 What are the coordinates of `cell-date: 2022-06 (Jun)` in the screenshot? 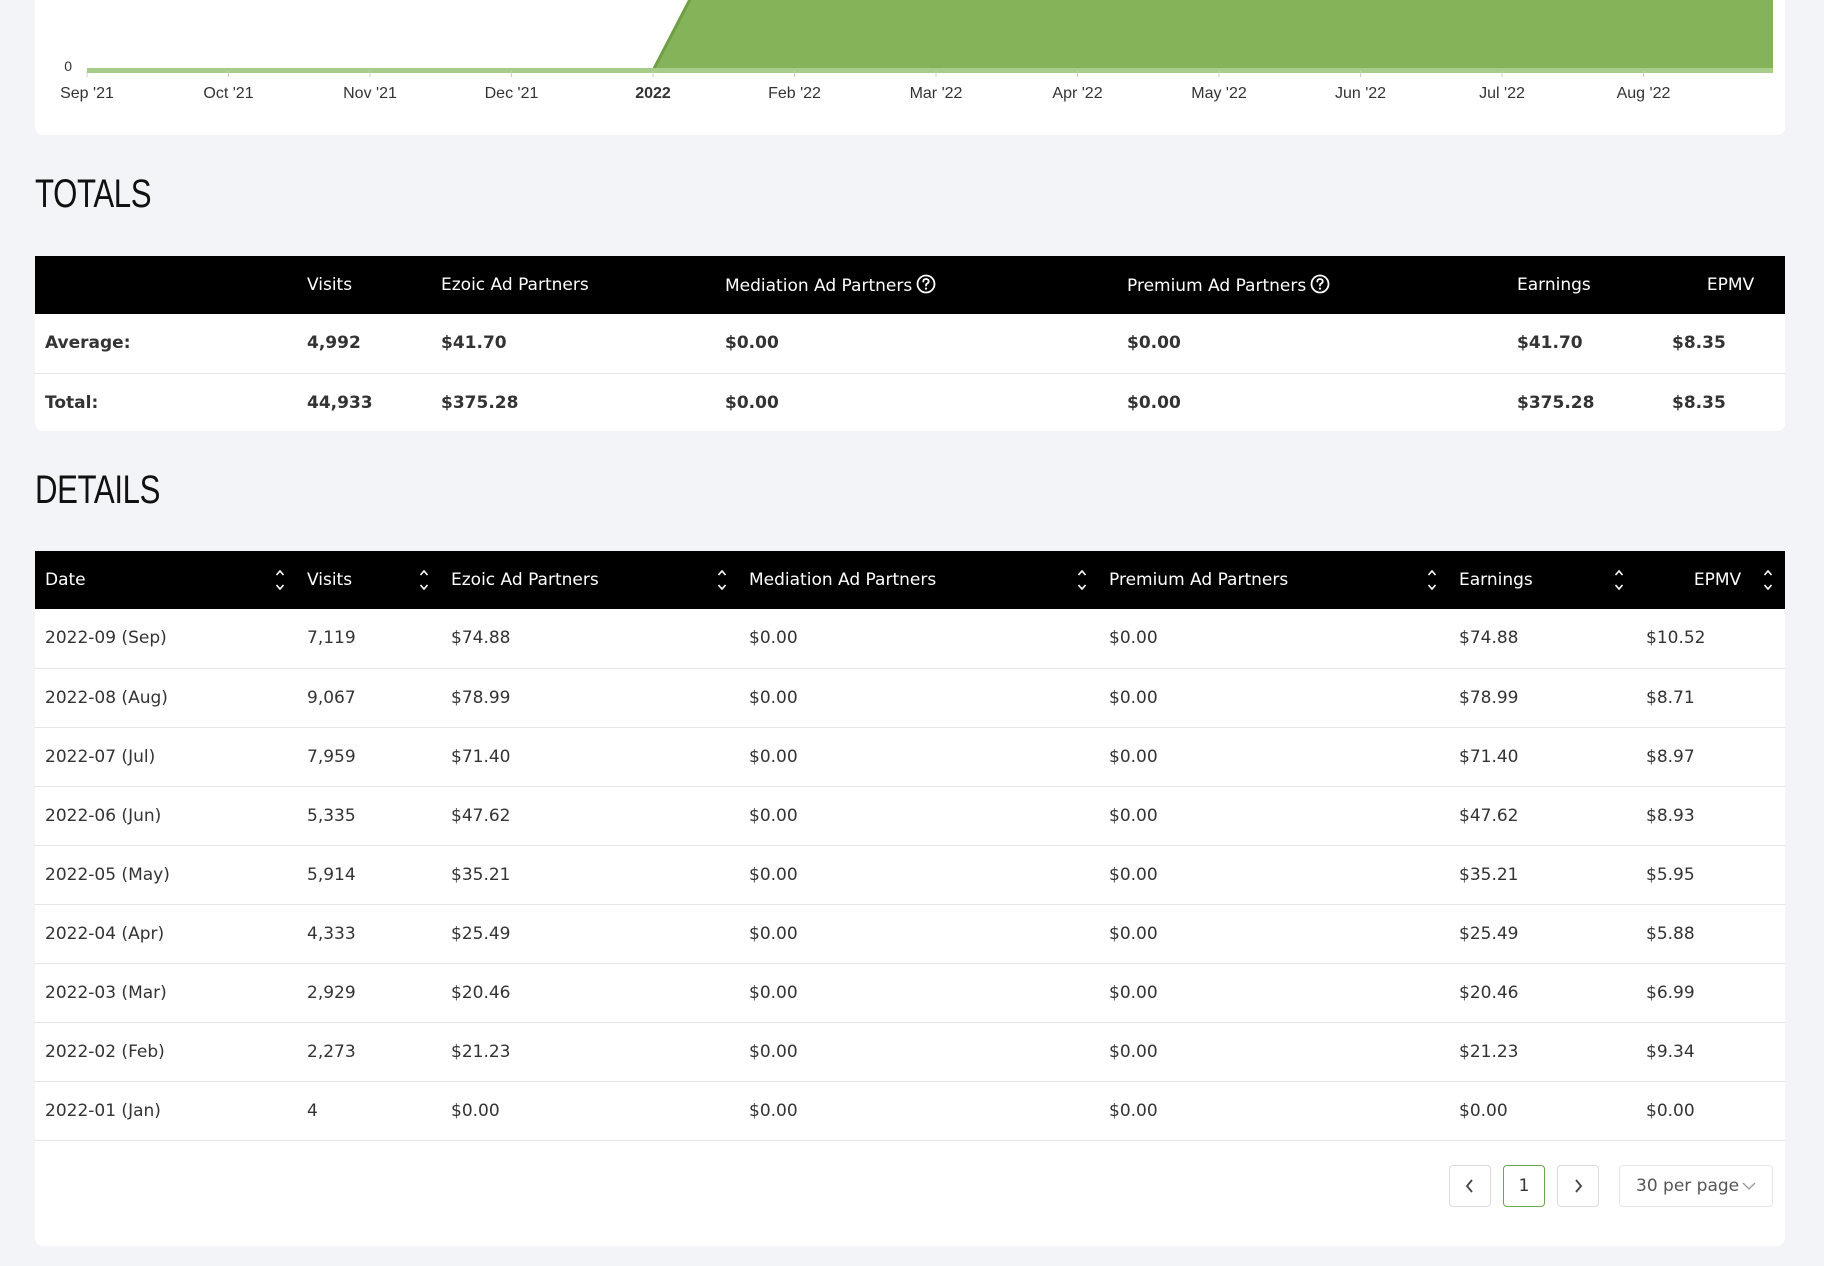 It's located at (166, 816).